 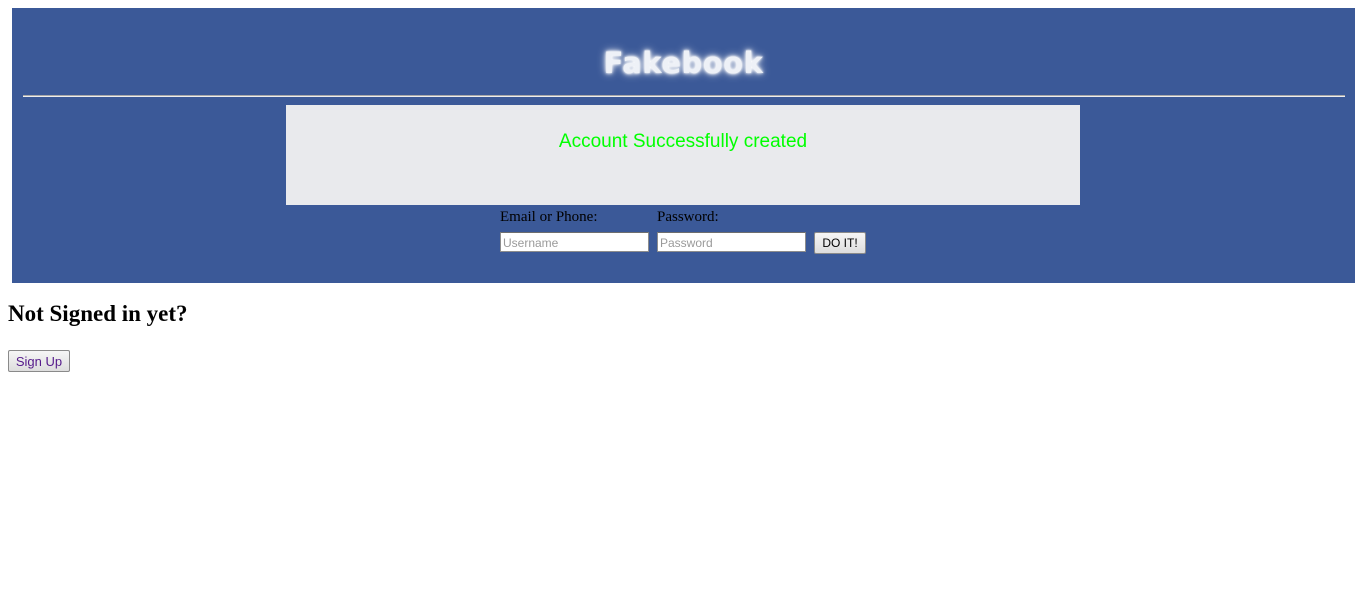 I want to click on username-input, so click(x=574, y=242).